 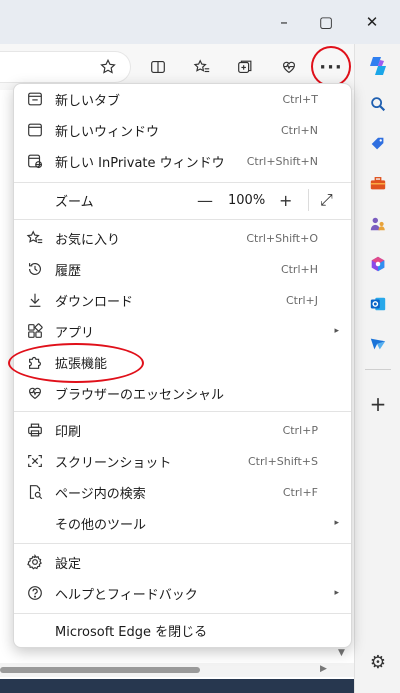 I want to click on shortcut-text: Ctrl+Shift+S, so click(x=283, y=461).